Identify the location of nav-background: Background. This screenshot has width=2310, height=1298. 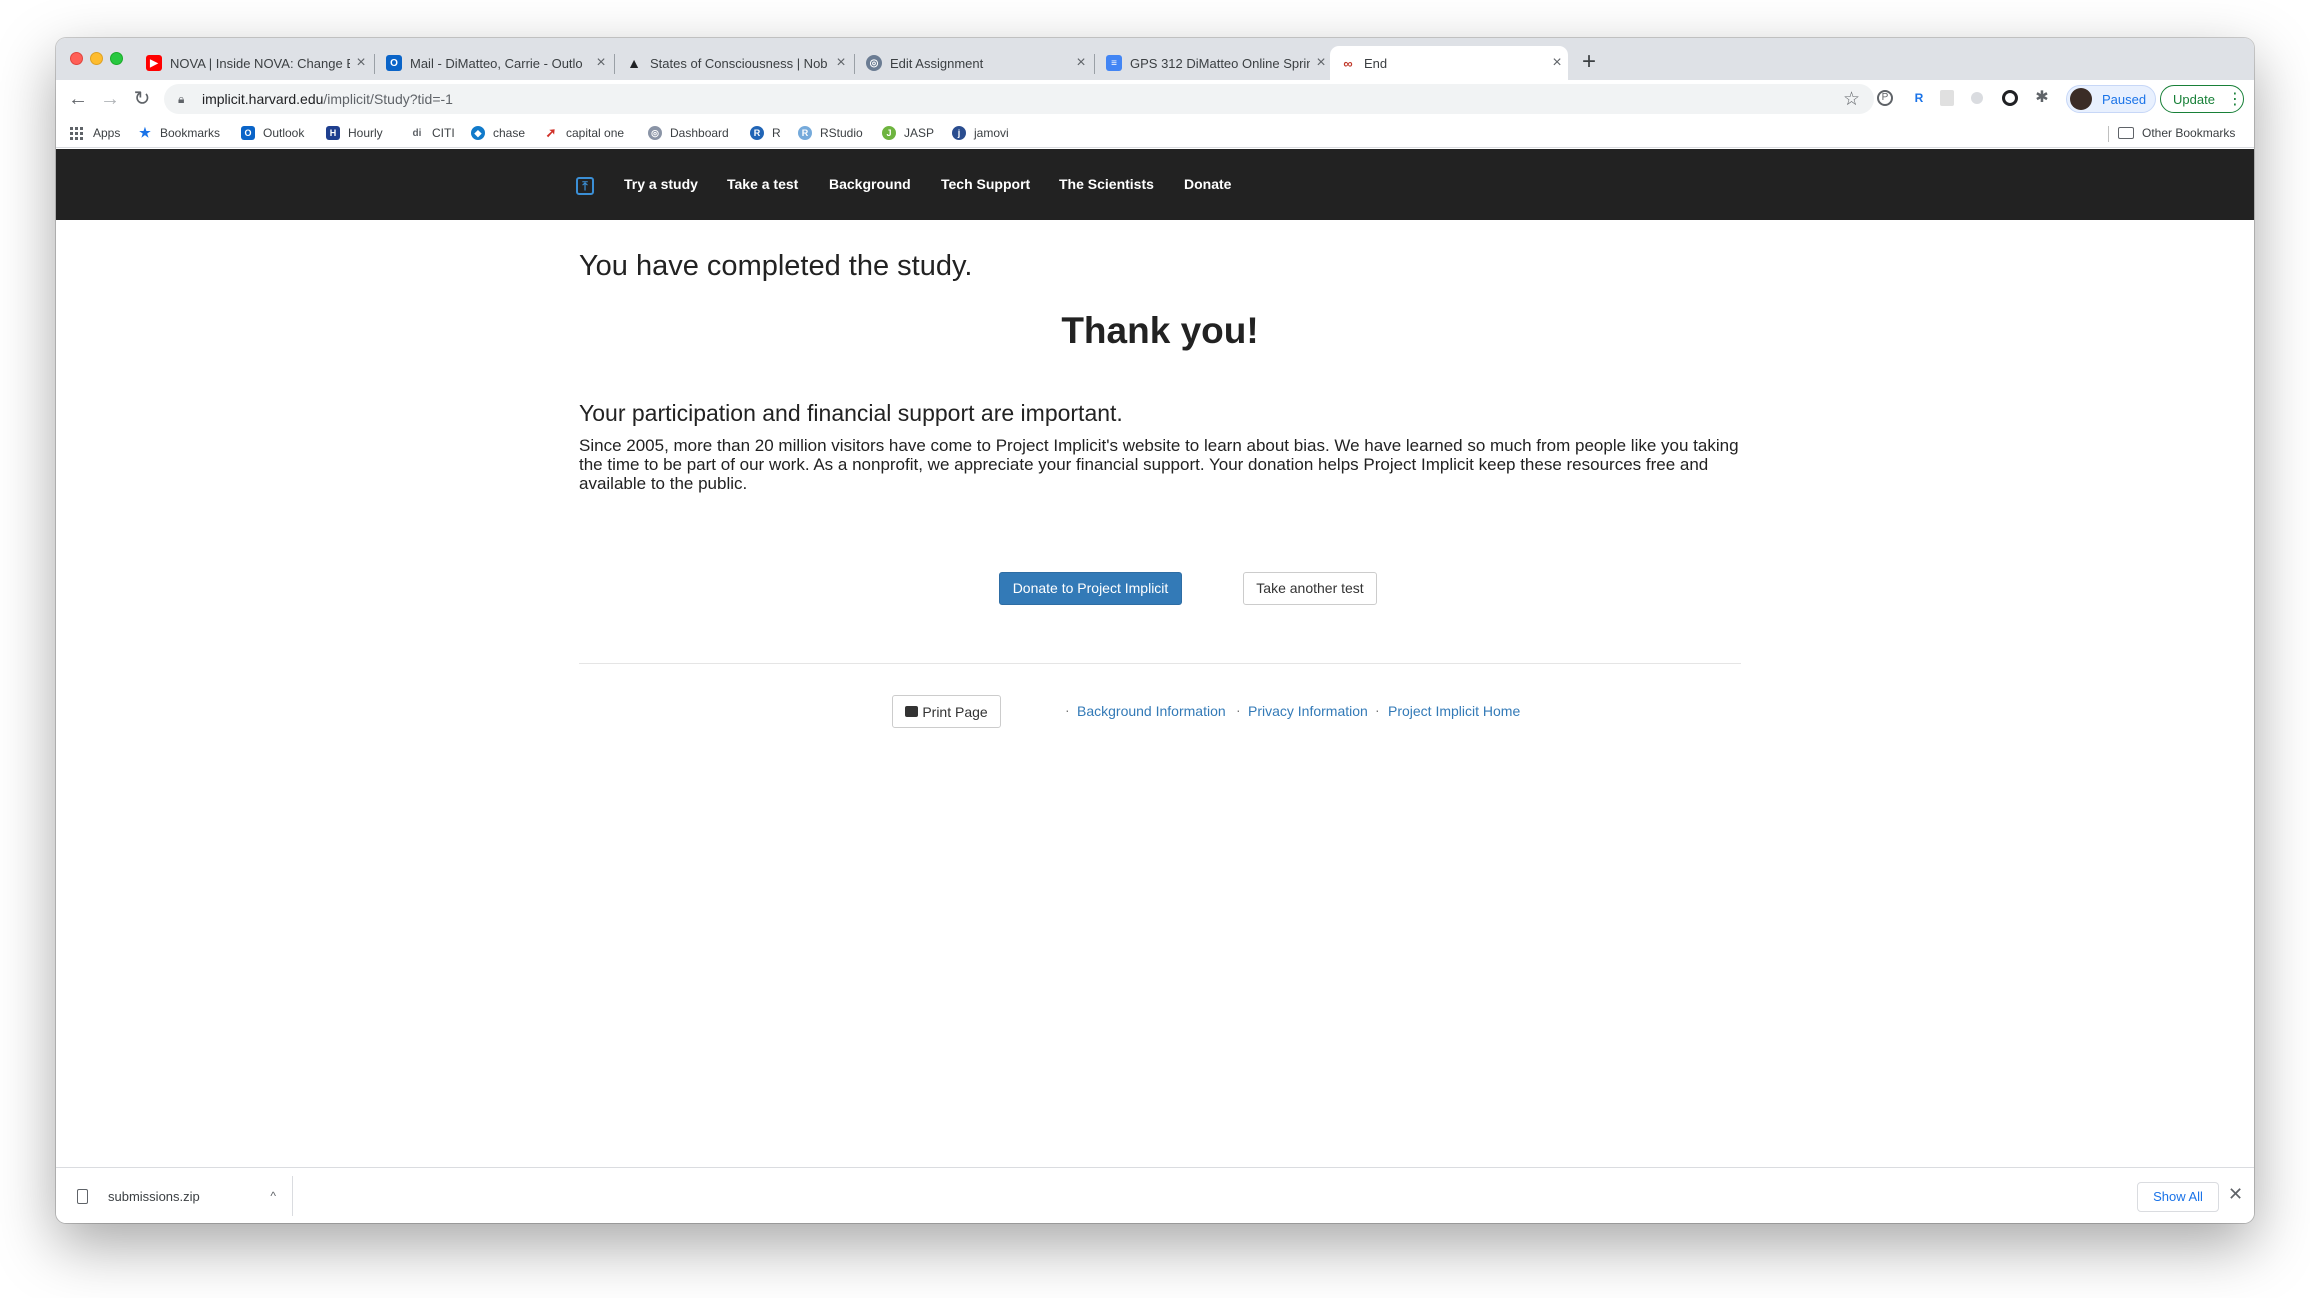
(870, 184).